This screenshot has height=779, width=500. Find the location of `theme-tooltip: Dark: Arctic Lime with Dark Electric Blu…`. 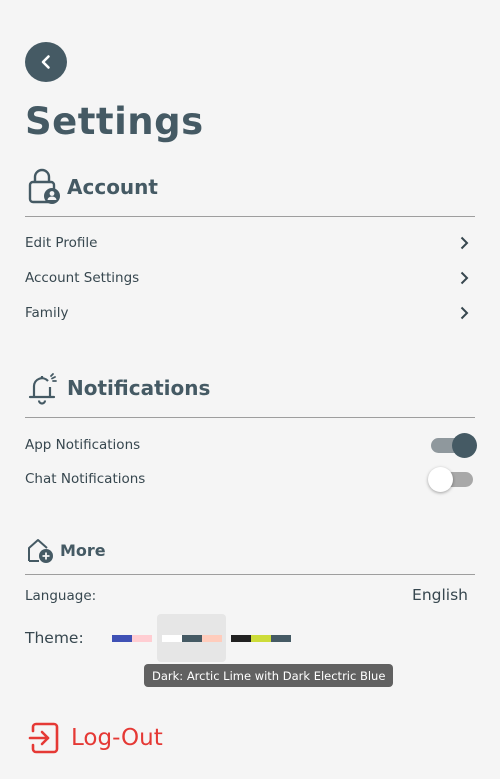

theme-tooltip: Dark: Arctic Lime with Dark Electric Blu… is located at coordinates (269, 675).